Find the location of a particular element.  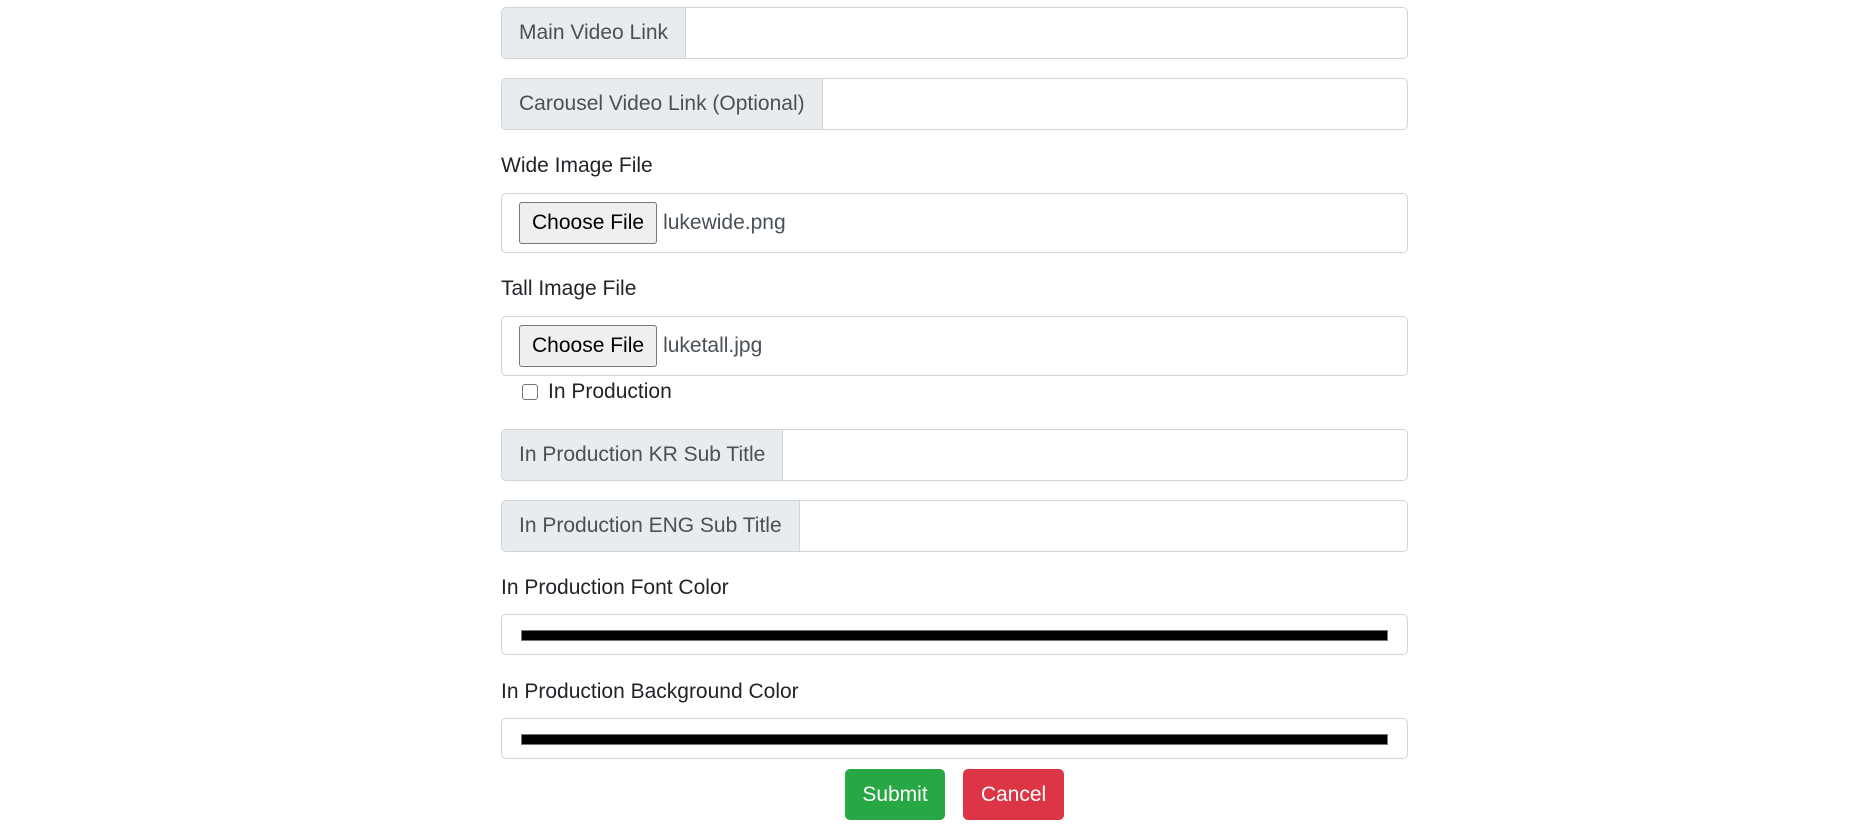

cancel-button: Cancel is located at coordinates (1013, 794).